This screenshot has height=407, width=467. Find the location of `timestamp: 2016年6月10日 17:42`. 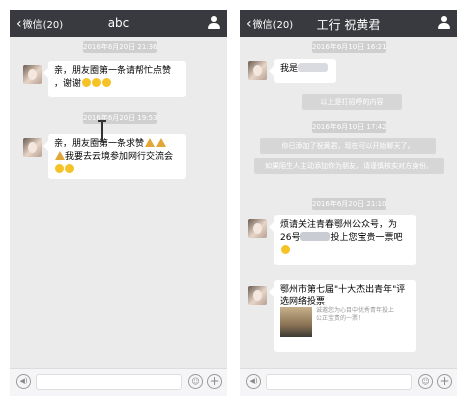

timestamp: 2016年6月10日 17:42 is located at coordinates (349, 127).